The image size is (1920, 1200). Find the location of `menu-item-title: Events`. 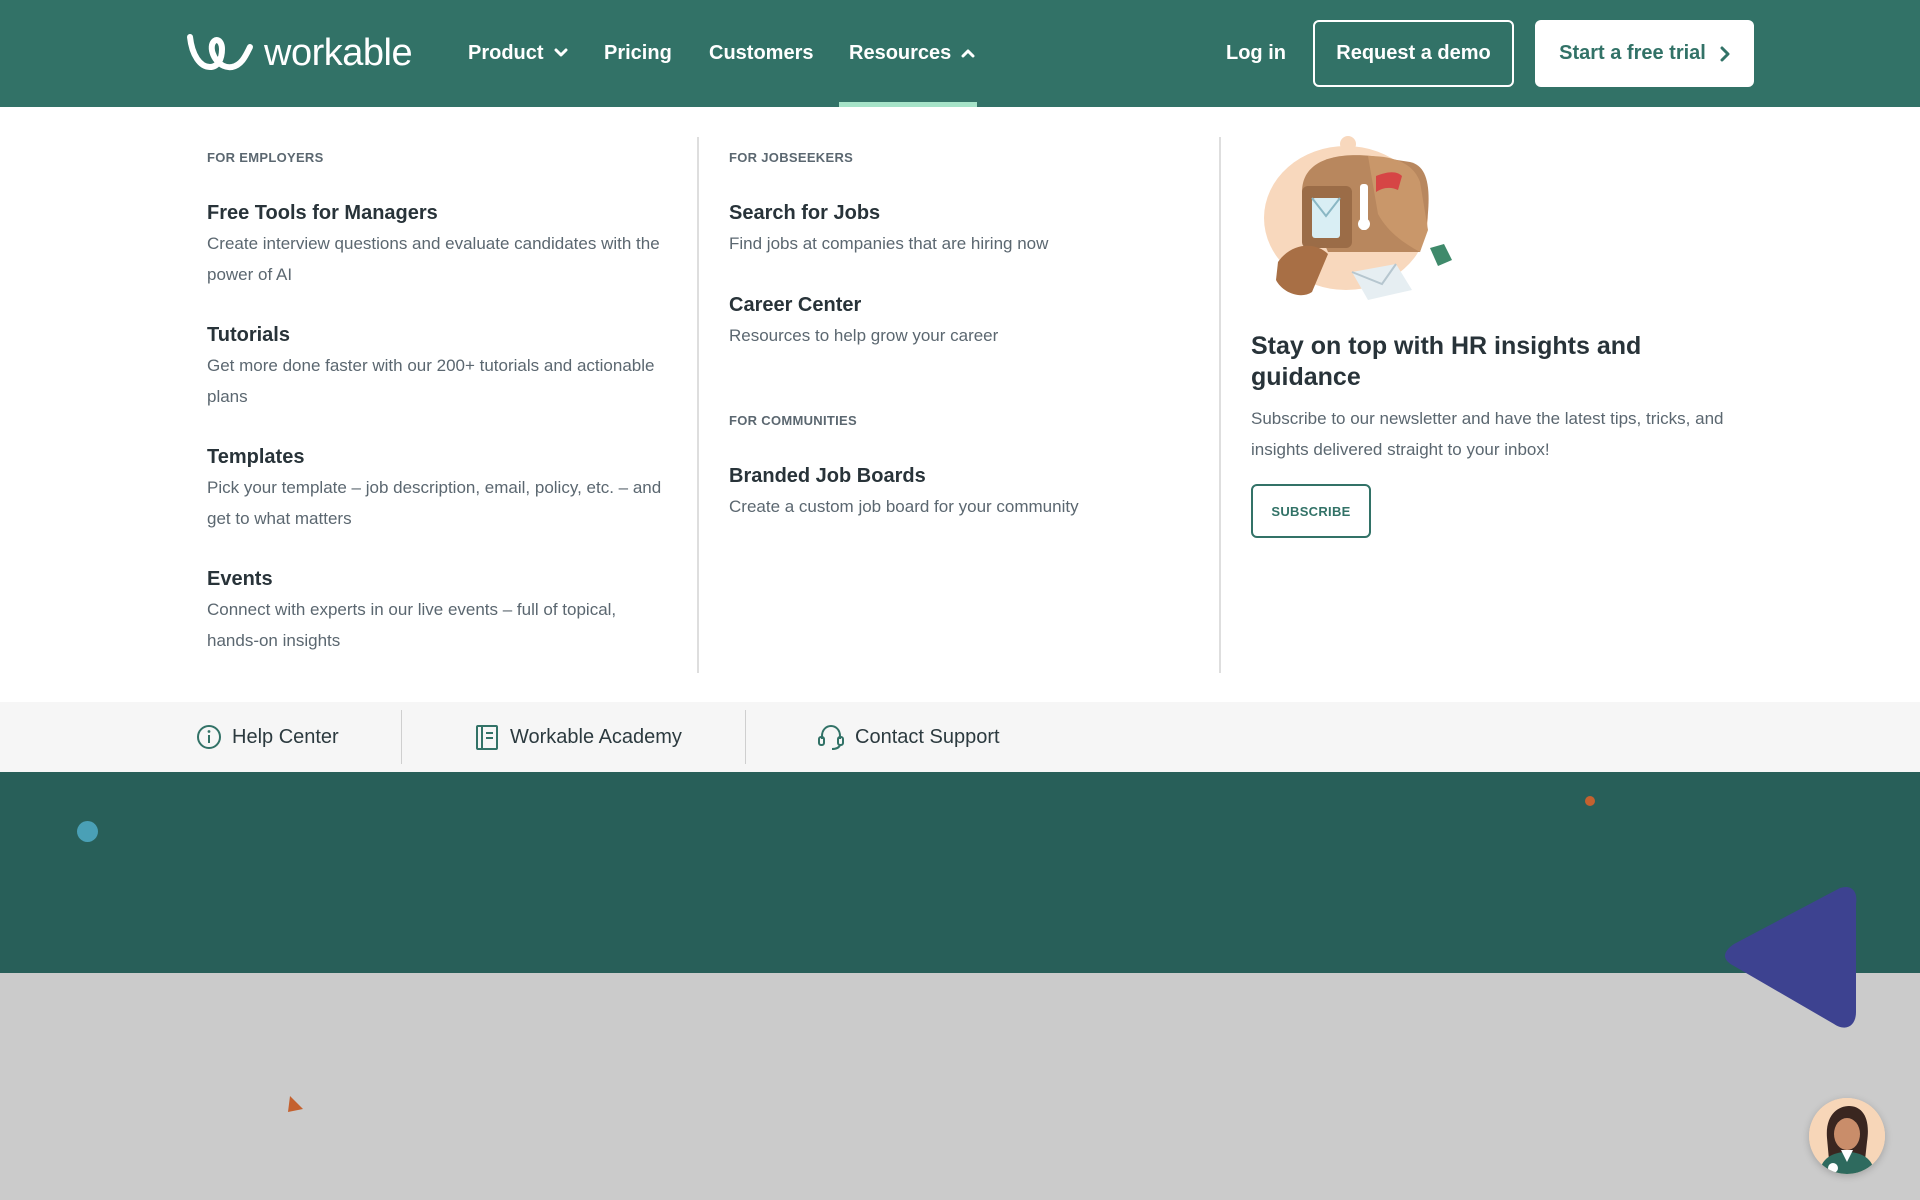

menu-item-title: Events is located at coordinates (240, 579).